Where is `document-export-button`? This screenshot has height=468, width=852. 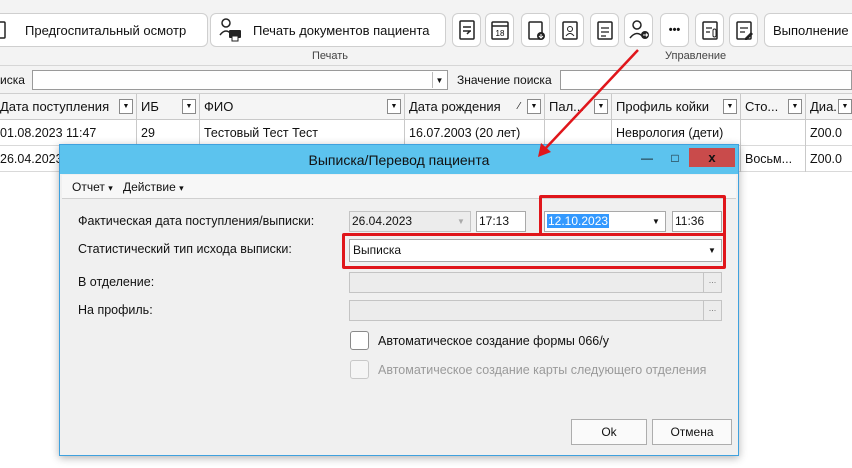
document-export-button is located at coordinates (466, 30).